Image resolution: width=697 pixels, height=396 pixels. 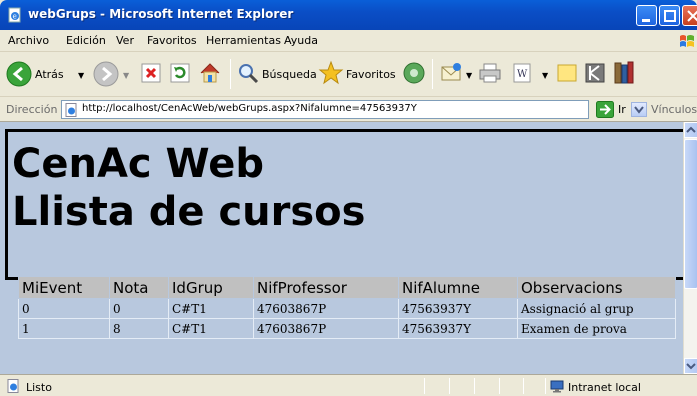 I want to click on search-label: Búsqueda, so click(x=289, y=74).